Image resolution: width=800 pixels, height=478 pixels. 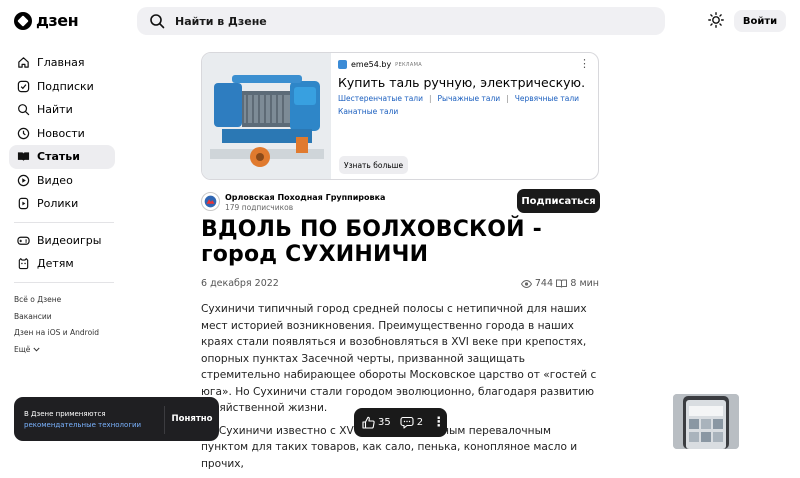 What do you see at coordinates (23, 264) in the screenshot?
I see `kids-icon` at bounding box center [23, 264].